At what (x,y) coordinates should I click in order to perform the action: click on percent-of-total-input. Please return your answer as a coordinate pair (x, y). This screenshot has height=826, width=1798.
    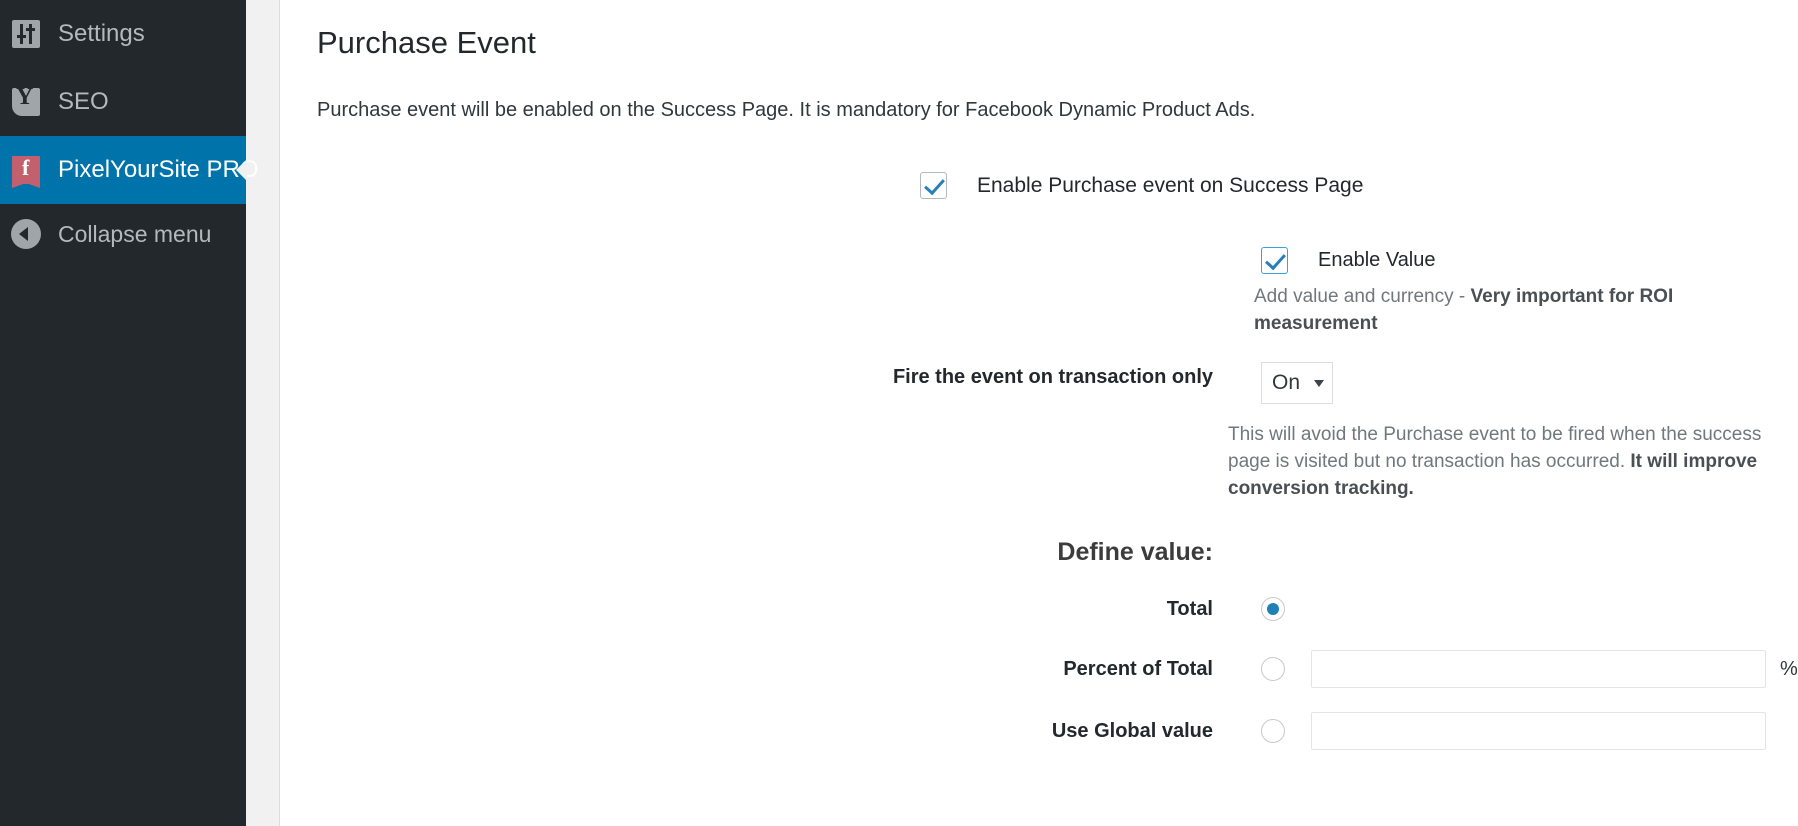
    Looking at the image, I should click on (1538, 669).